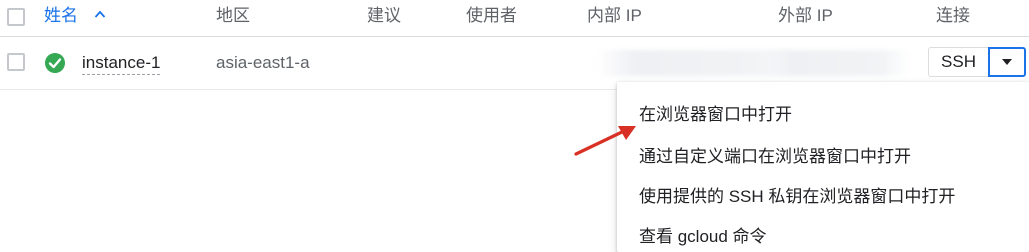  I want to click on menu-item-view-gcloud-command: 查看 gcloud 命令, so click(823, 234).